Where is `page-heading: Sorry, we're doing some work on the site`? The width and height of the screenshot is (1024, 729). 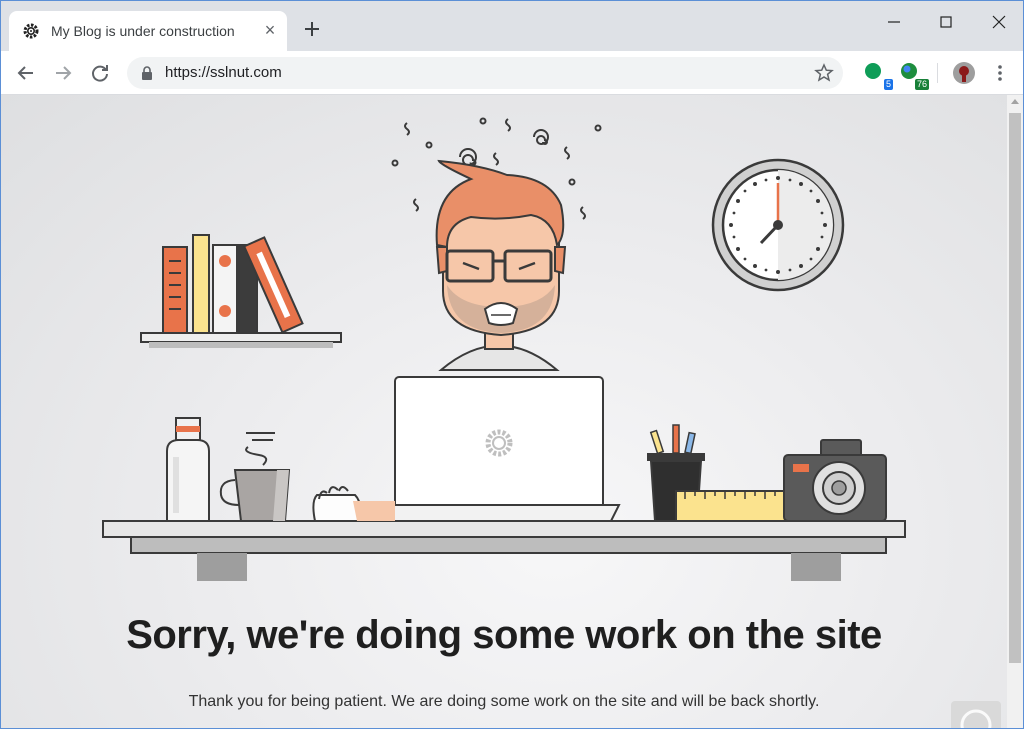
page-heading: Sorry, we're doing some work on the site is located at coordinates (504, 635).